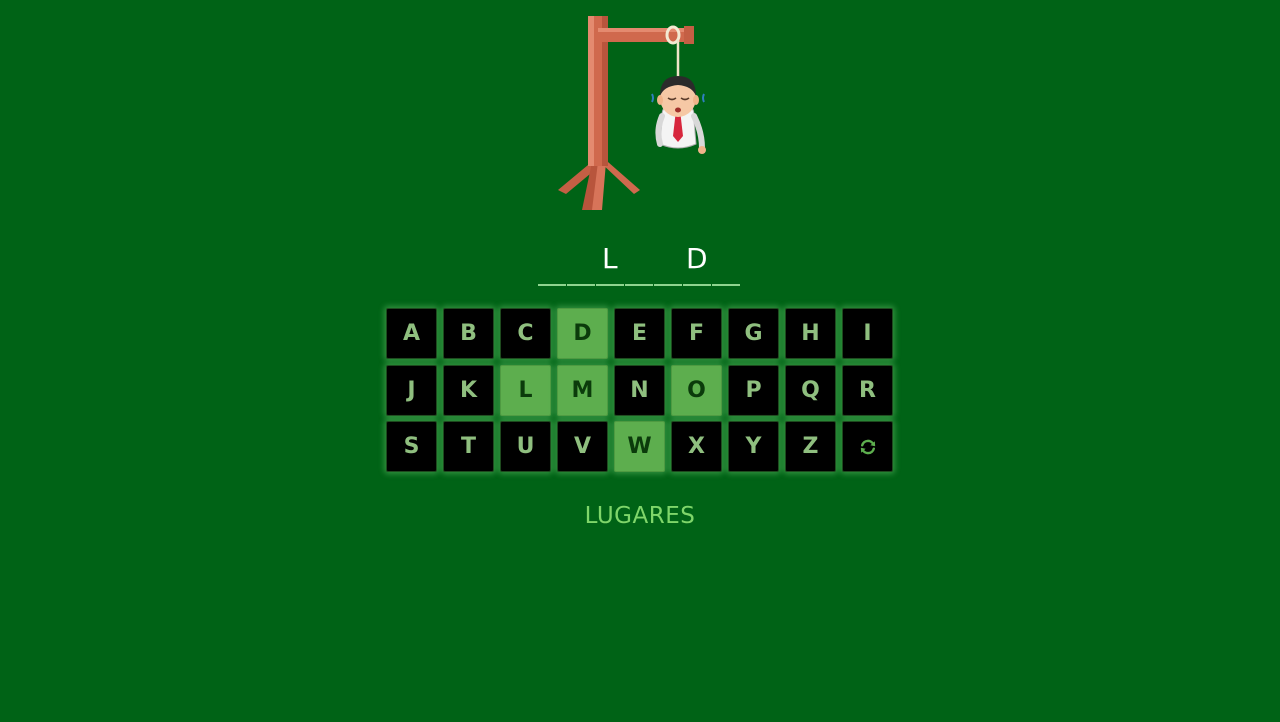 This screenshot has height=722, width=1280. What do you see at coordinates (696, 446) in the screenshot?
I see `key-x: X` at bounding box center [696, 446].